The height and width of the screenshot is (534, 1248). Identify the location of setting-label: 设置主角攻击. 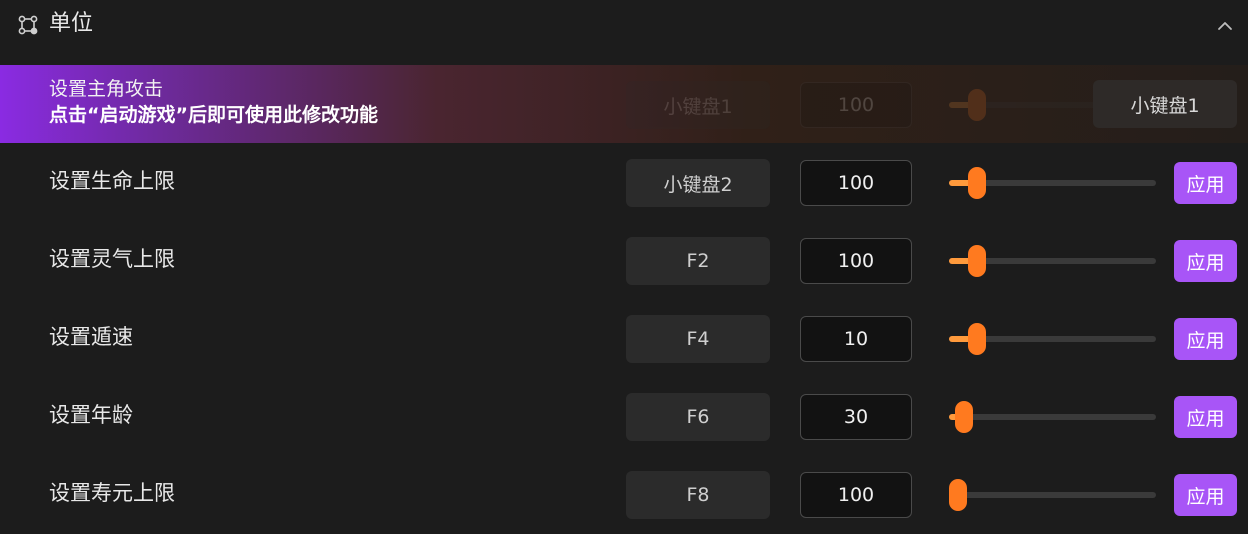
(106, 89).